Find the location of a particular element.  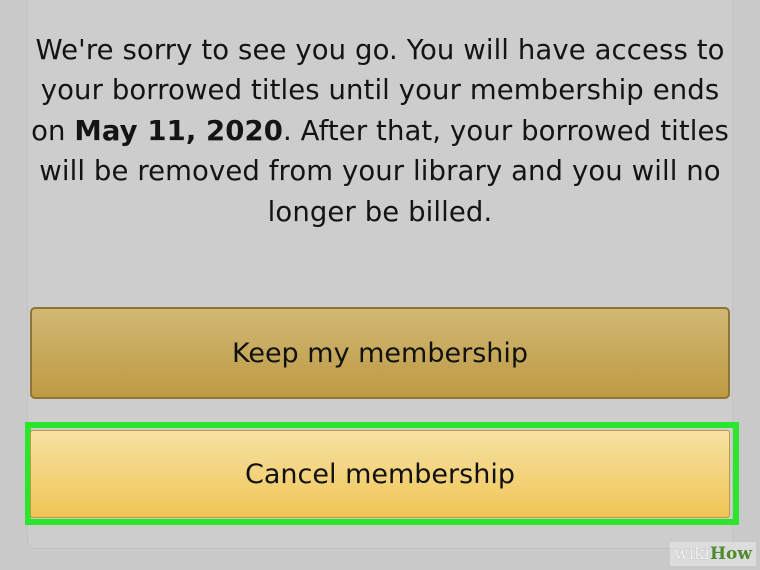

keep-membership-label: Keep my membership is located at coordinates (380, 353).